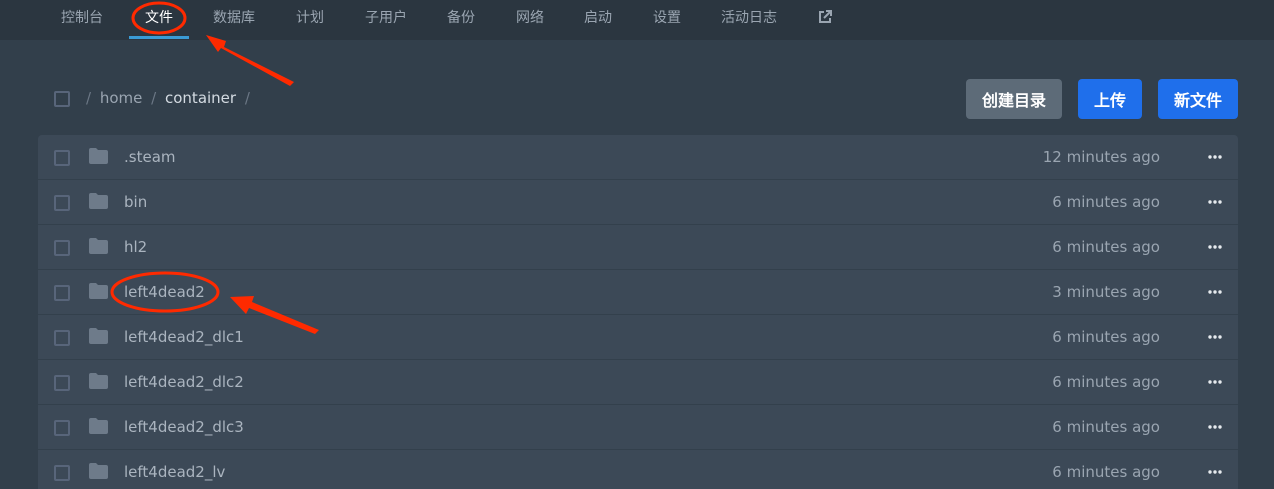  I want to click on nav-tab-settings: 设置, so click(667, 18).